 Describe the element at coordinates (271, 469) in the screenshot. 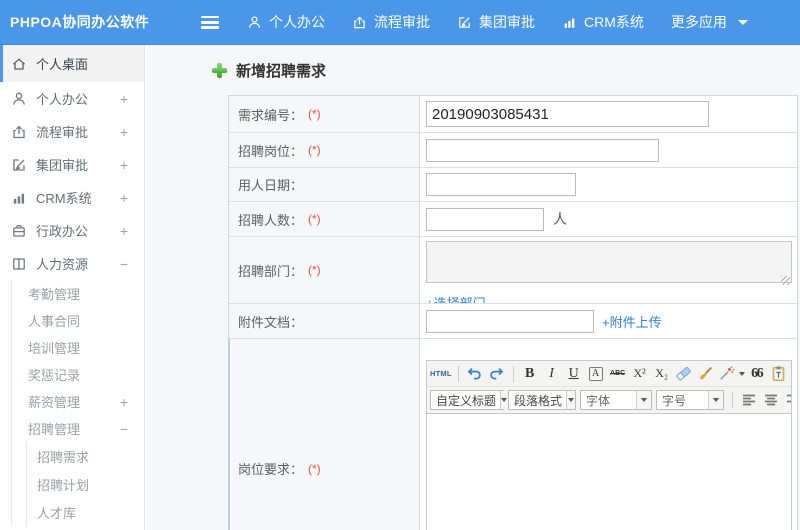

I see `field-label: 岗位要求：` at that location.